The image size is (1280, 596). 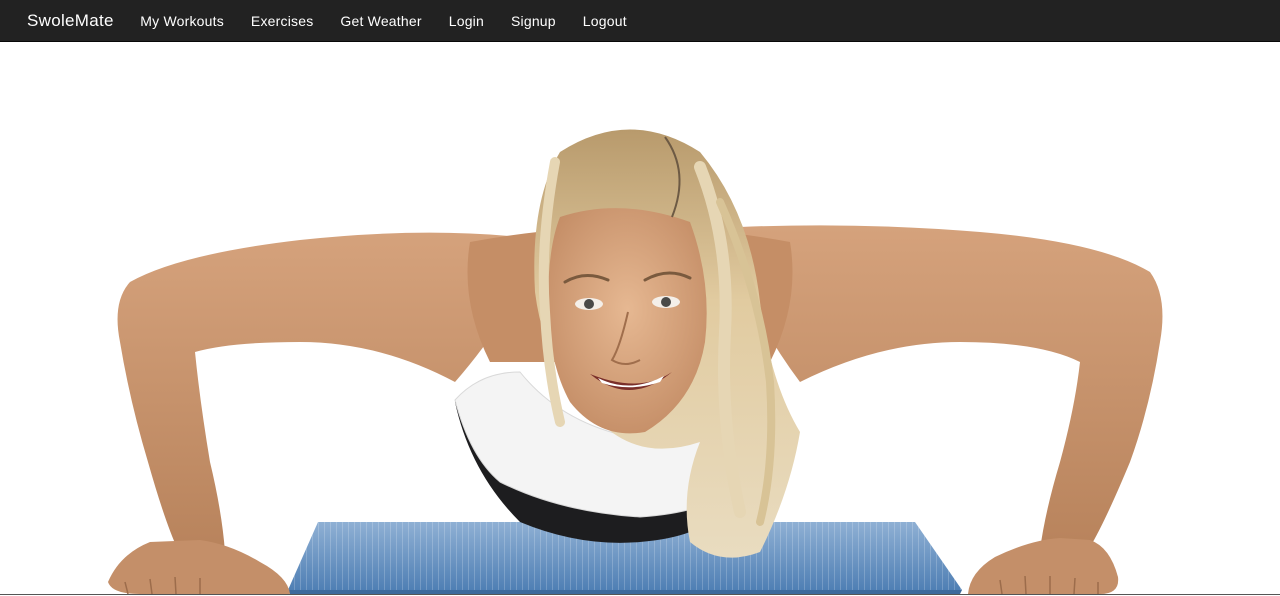 I want to click on nav-link-exercises: Exercises, so click(x=281, y=21).